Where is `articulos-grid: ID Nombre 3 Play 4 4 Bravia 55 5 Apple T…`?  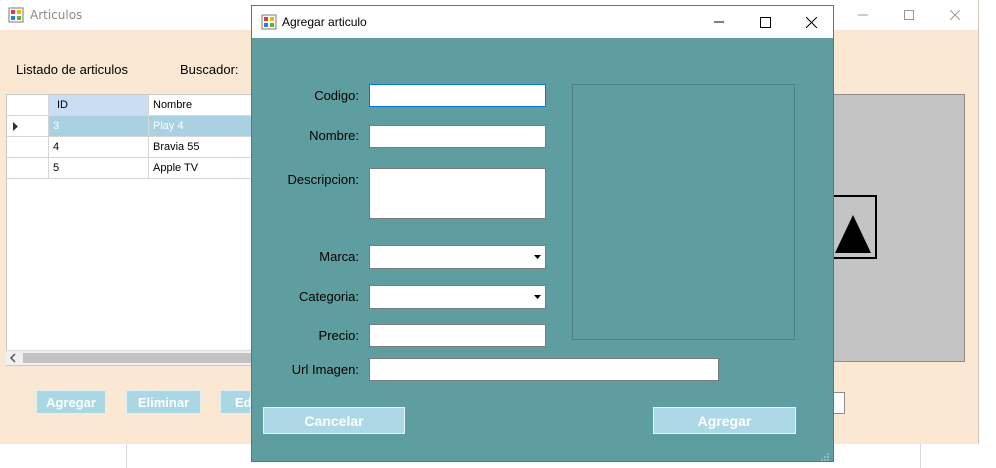
articulos-grid: ID Nombre 3 Play 4 4 Bravia 55 5 Apple T… is located at coordinates (130, 230).